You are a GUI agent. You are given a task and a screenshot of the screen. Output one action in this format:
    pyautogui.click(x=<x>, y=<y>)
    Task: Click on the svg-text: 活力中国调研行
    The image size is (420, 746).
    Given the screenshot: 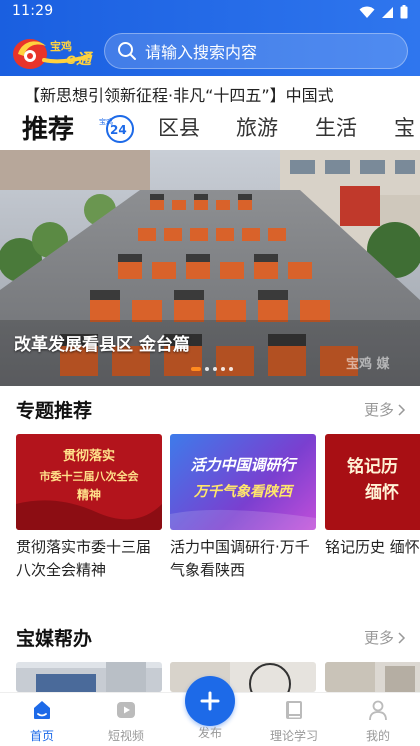 What is the action you would take?
    pyautogui.click(x=244, y=465)
    